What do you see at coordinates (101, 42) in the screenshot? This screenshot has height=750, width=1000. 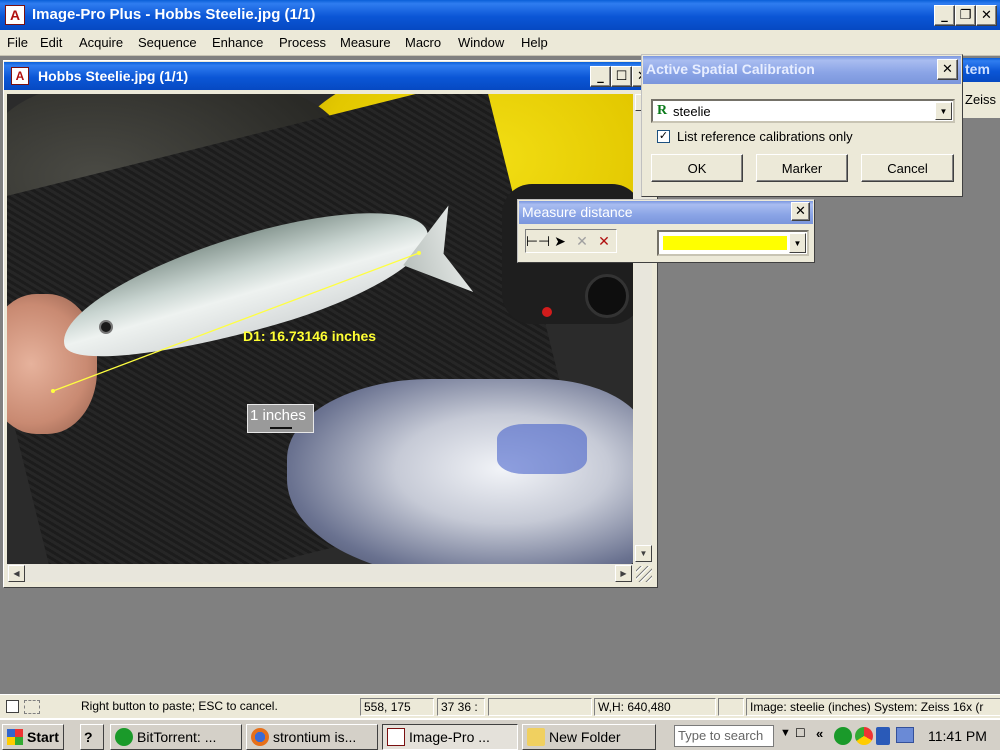 I see `menu-acquire: Acquire` at bounding box center [101, 42].